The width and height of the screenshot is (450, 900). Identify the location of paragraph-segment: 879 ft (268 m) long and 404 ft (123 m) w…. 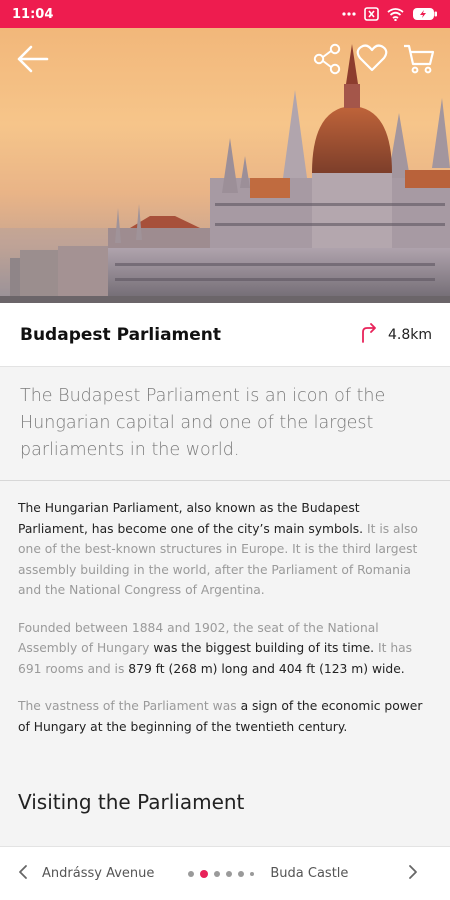
(266, 668).